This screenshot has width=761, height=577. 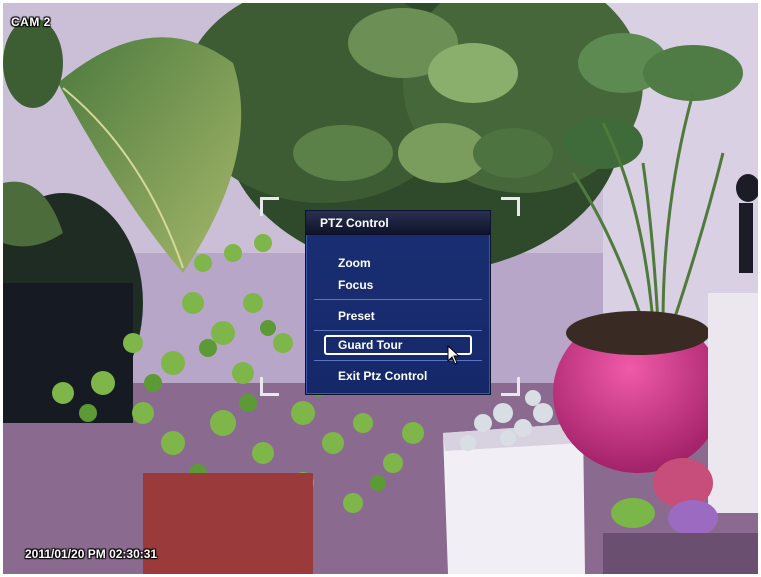 I want to click on menu-item-guard-tour: Guard Tour, so click(x=370, y=345).